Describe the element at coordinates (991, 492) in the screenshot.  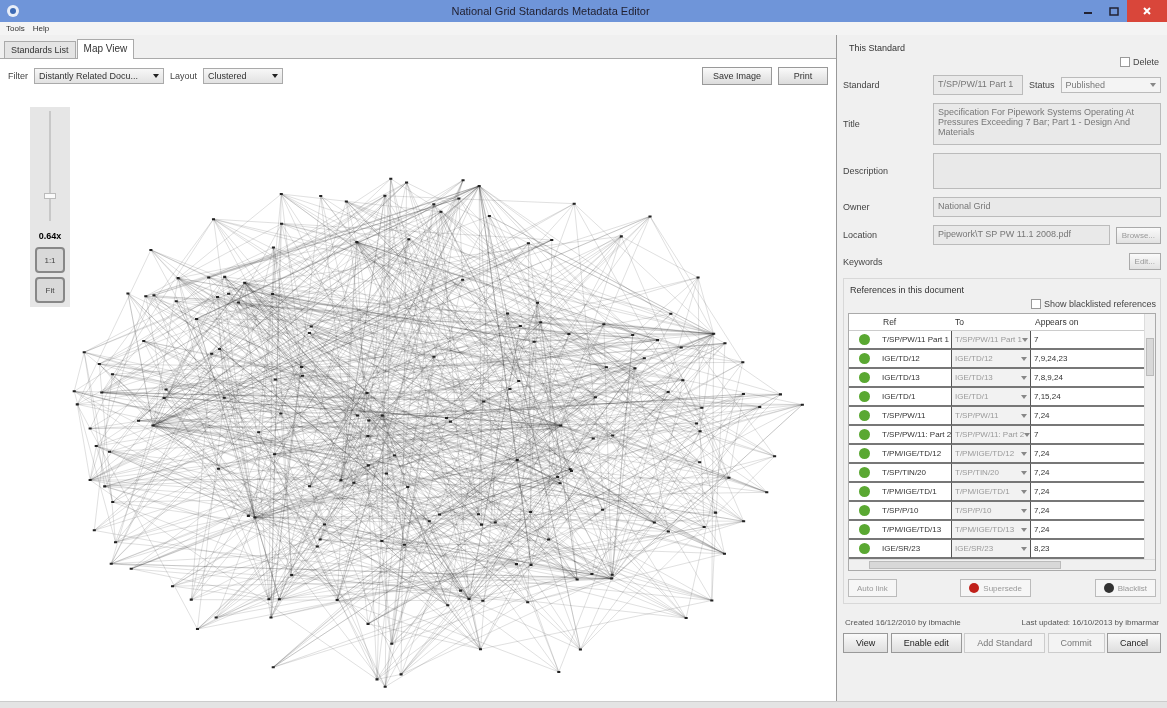
I see `to-dropdown: T/PM/IGE/TD/1` at that location.